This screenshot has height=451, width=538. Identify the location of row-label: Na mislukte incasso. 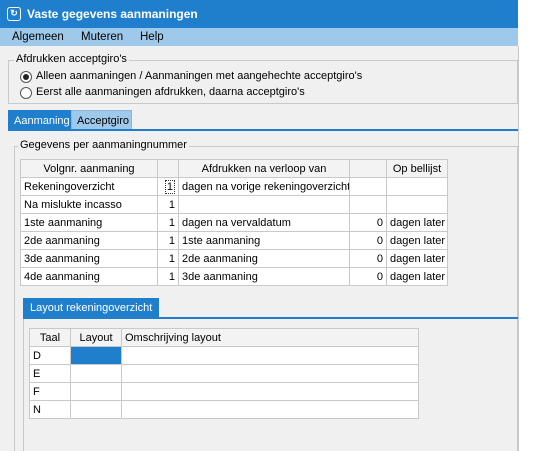
(89, 204).